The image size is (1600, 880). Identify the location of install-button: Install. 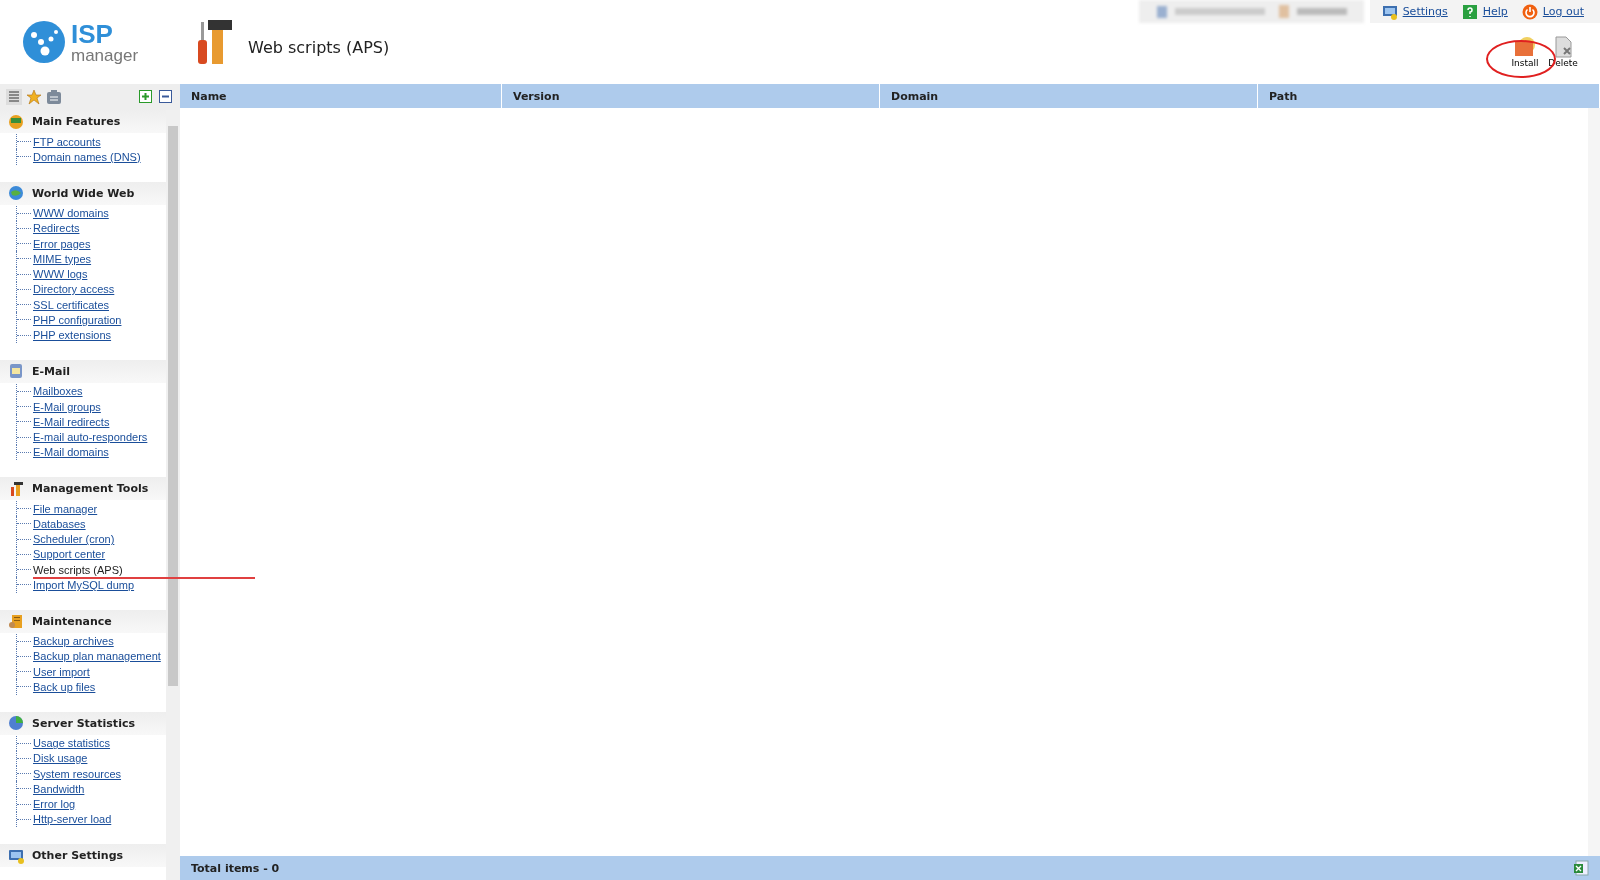
(1525, 52).